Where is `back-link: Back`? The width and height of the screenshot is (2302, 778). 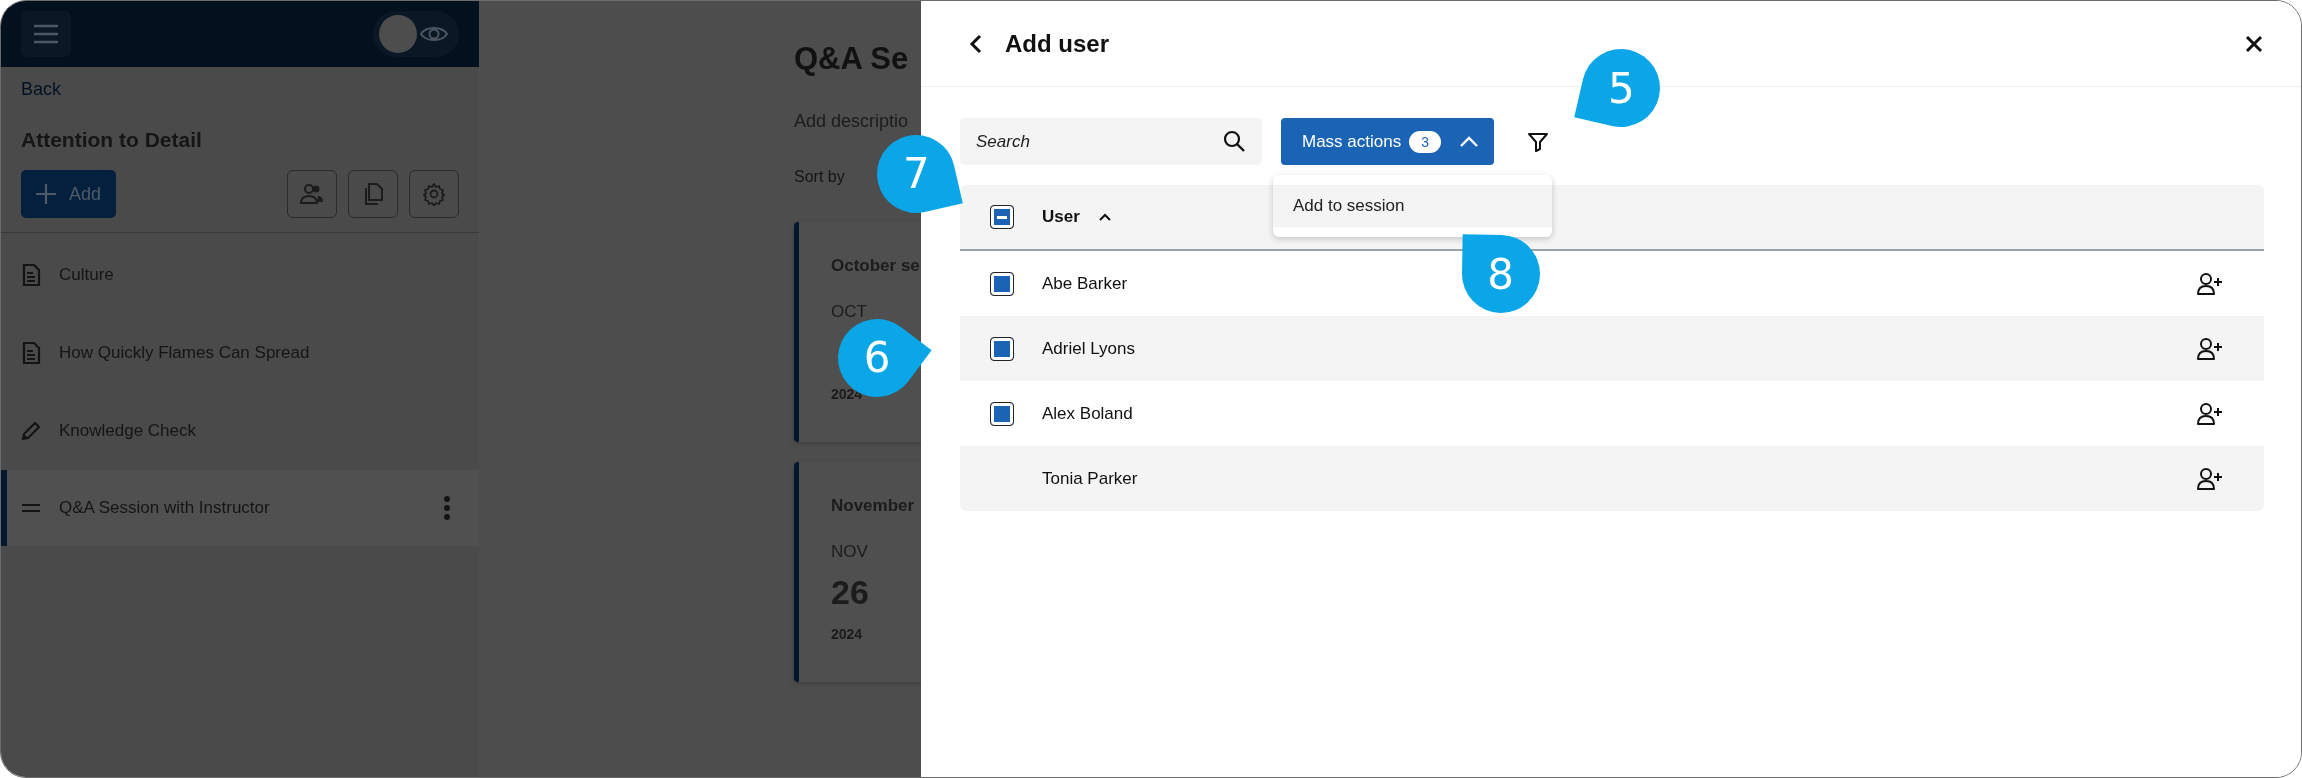 back-link: Back is located at coordinates (41, 89).